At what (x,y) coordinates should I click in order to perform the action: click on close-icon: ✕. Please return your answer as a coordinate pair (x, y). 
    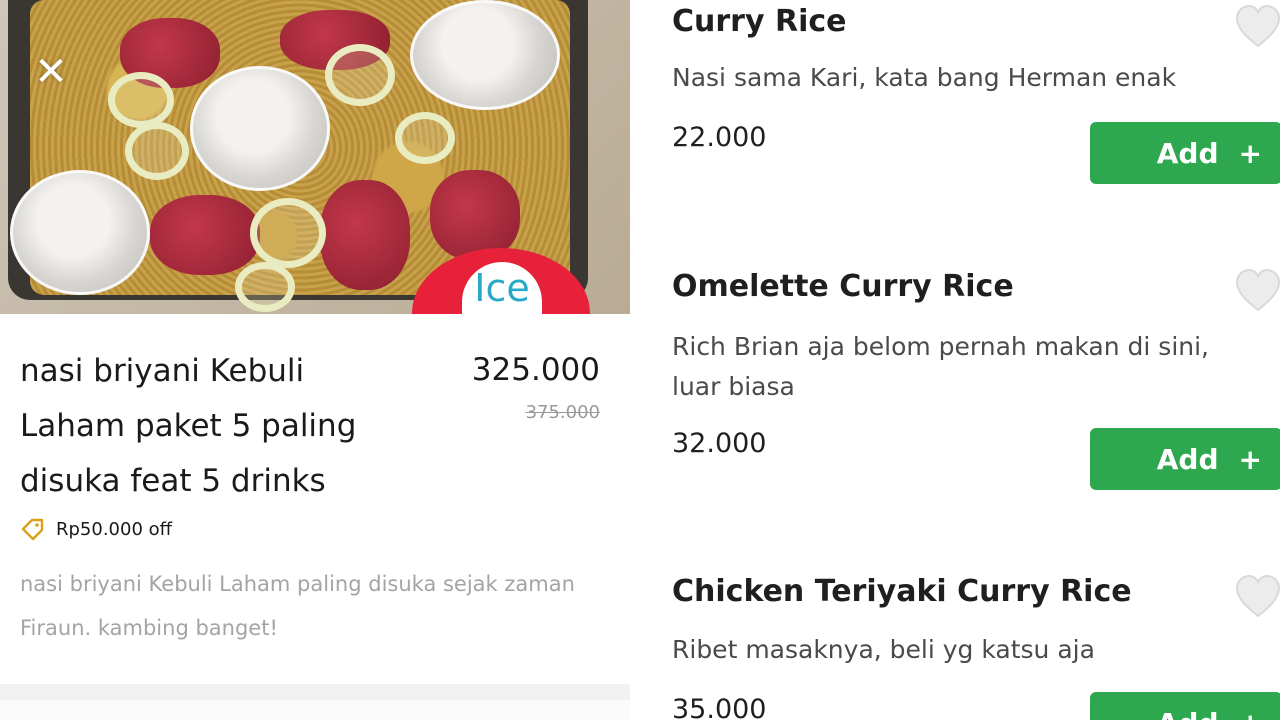
    Looking at the image, I should click on (51, 73).